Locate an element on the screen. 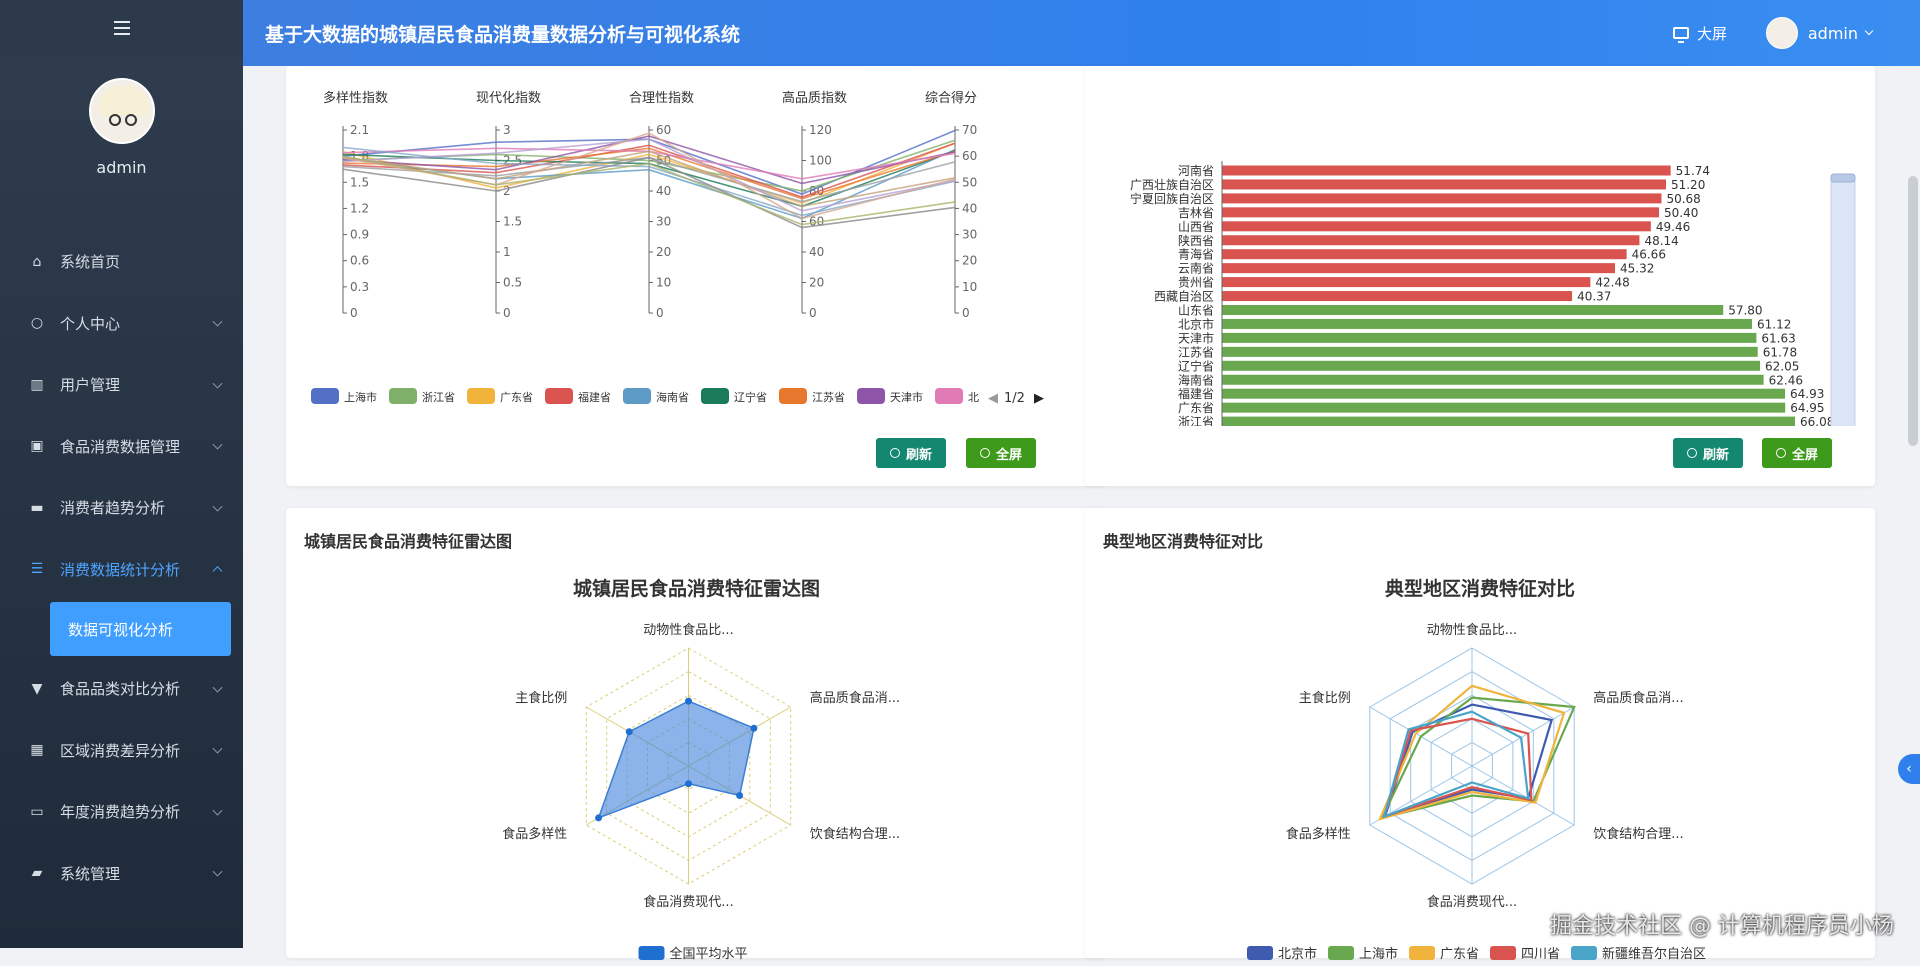 The width and height of the screenshot is (1920, 966). bar-value-label: 51.74 is located at coordinates (1693, 171).